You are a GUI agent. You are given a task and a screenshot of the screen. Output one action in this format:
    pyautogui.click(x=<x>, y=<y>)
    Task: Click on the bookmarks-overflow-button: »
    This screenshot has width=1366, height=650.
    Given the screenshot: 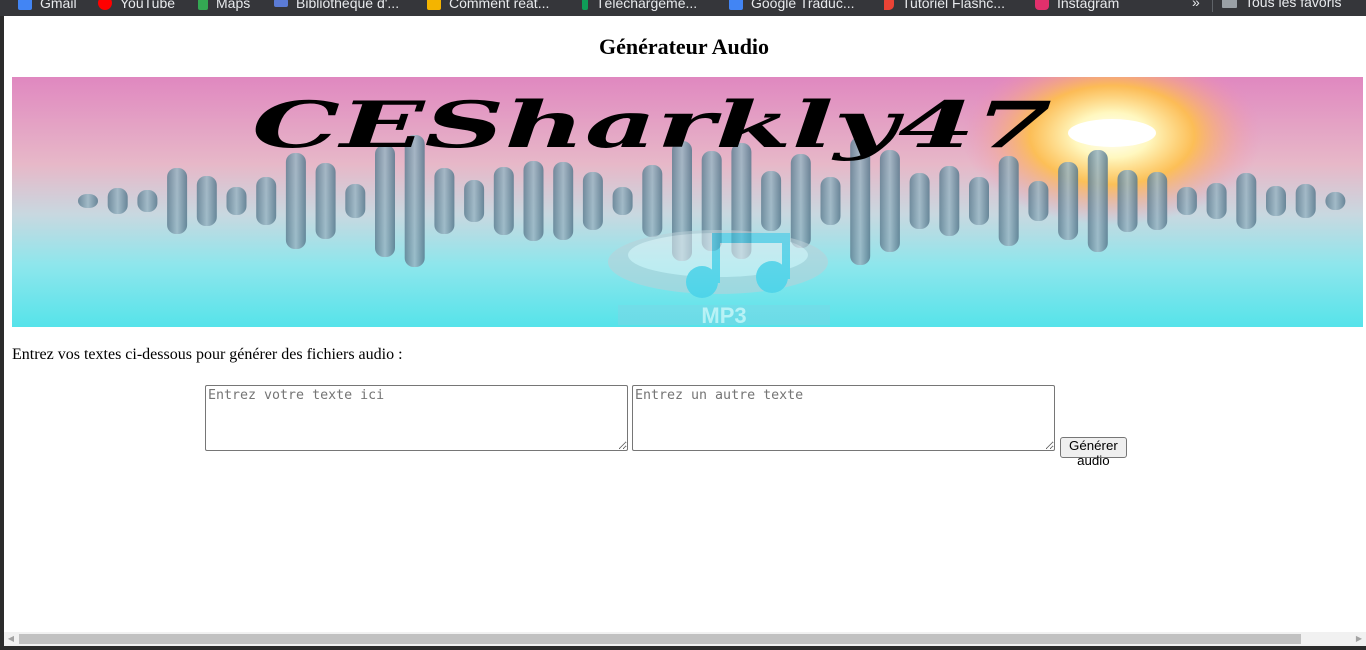 What is the action you would take?
    pyautogui.click(x=1196, y=5)
    